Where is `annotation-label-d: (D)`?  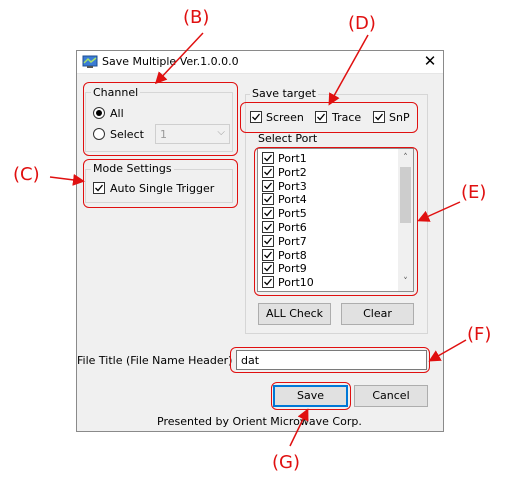
annotation-label-d: (D) is located at coordinates (362, 23).